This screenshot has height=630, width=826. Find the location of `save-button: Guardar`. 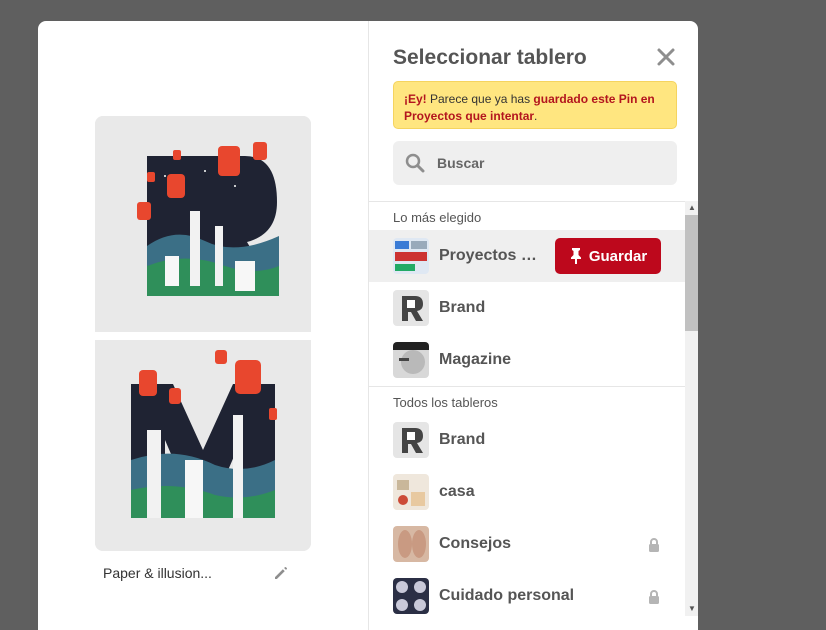

save-button: Guardar is located at coordinates (608, 256).